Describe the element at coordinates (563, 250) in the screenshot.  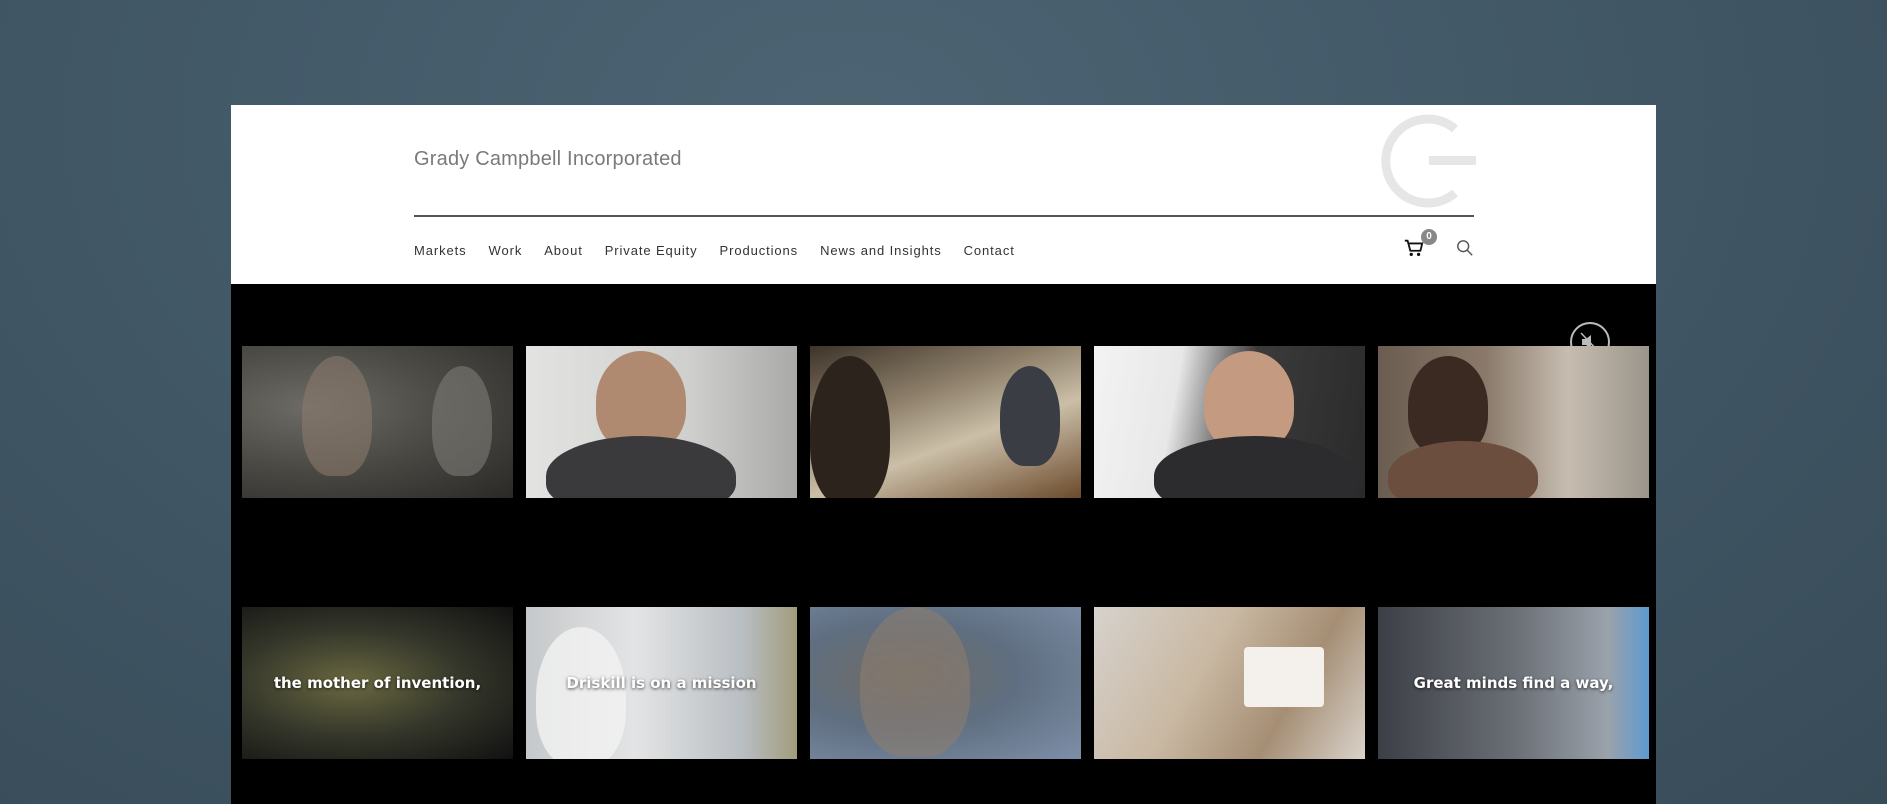
I see `nav-item-about: About` at that location.